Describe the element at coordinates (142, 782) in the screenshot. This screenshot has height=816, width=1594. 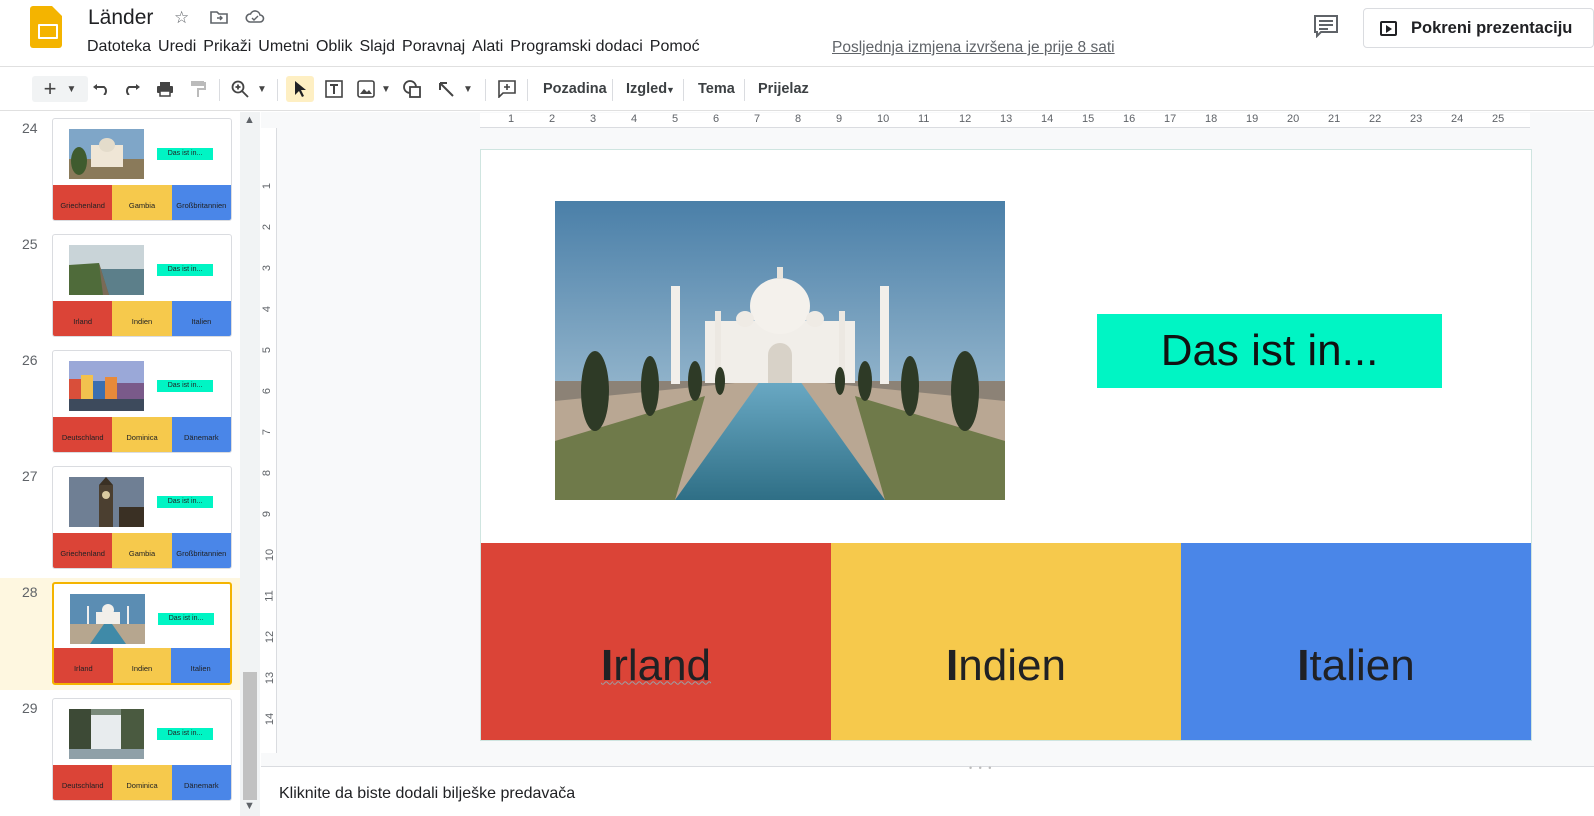
I see `thumbnail-option: Dominica` at that location.